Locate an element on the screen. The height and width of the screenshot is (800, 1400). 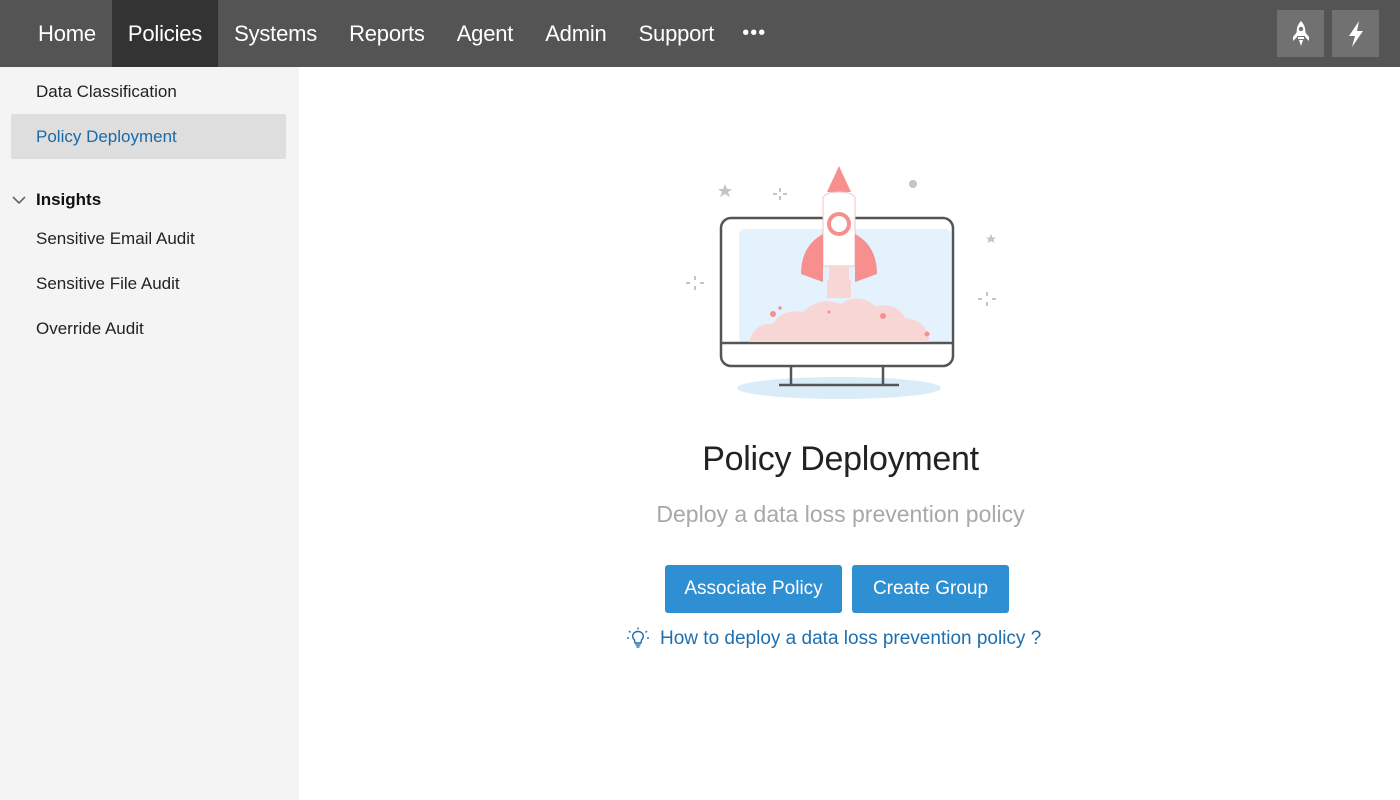
nav-support: Support is located at coordinates (677, 33).